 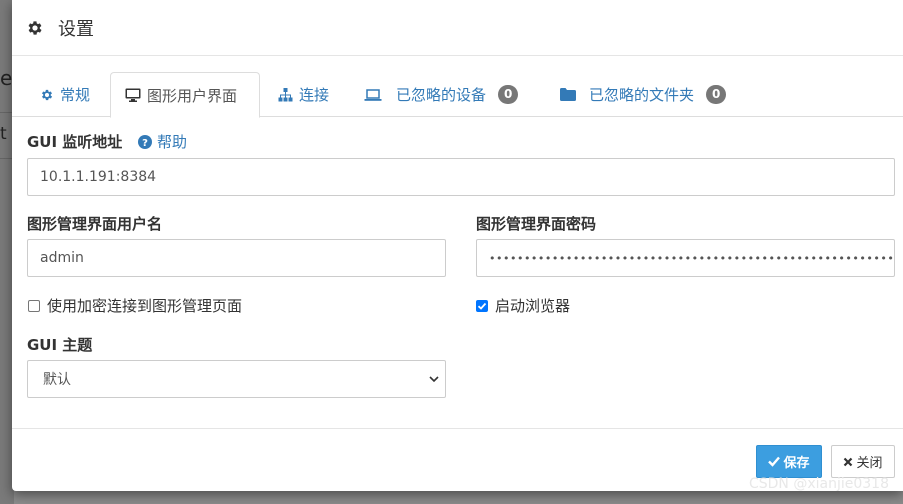 I want to click on settings-tabs: 常规 图形用户界面 连接 已忽略的设备 0 已忽略的文件夹 0, so click(x=457, y=95).